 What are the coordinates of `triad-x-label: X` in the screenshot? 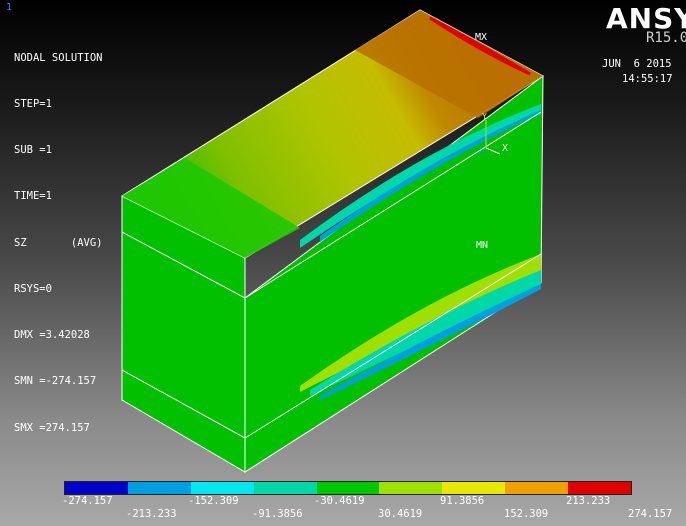 It's located at (505, 148).